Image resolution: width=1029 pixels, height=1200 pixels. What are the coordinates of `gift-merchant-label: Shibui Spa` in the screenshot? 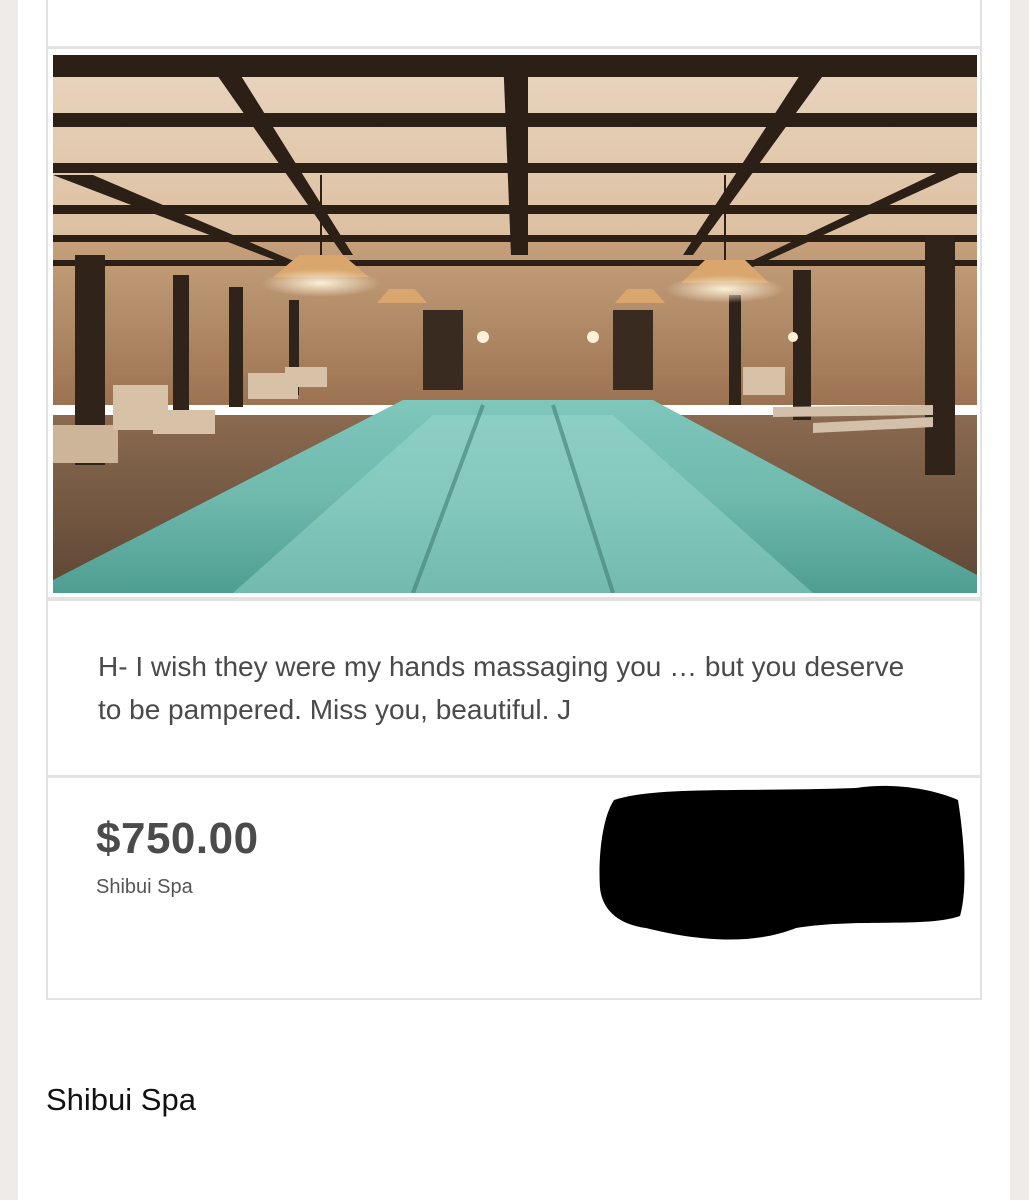 It's located at (144, 887).